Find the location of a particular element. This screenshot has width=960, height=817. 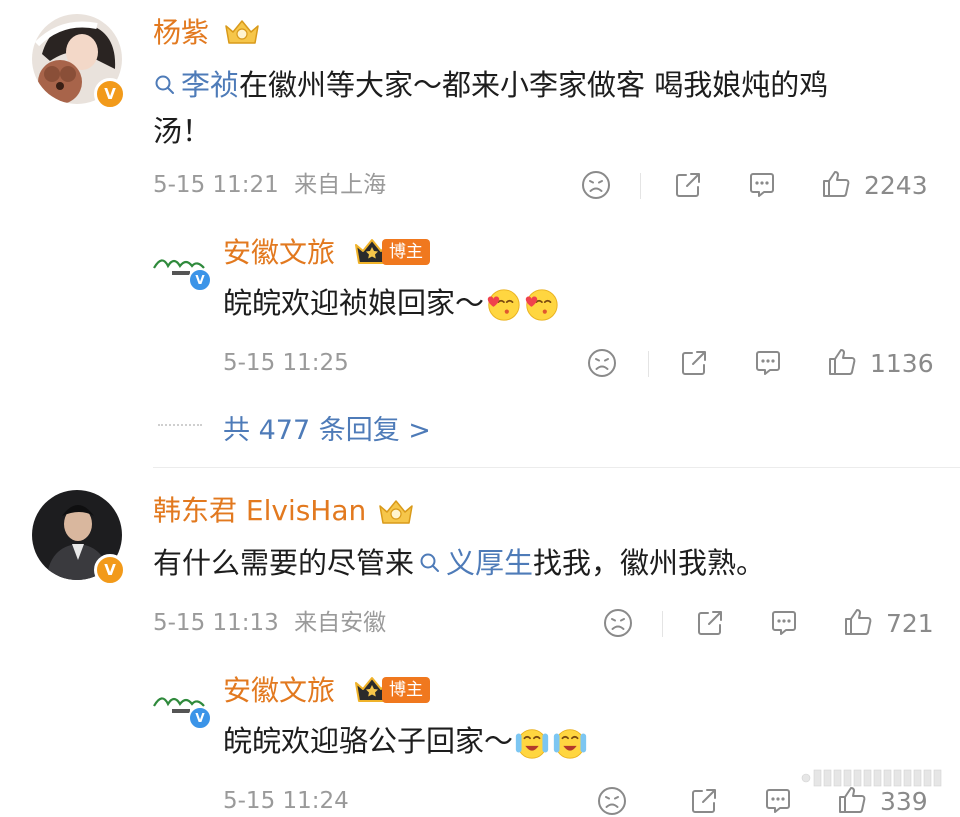

topic-link: 义厚生 is located at coordinates (489, 563).